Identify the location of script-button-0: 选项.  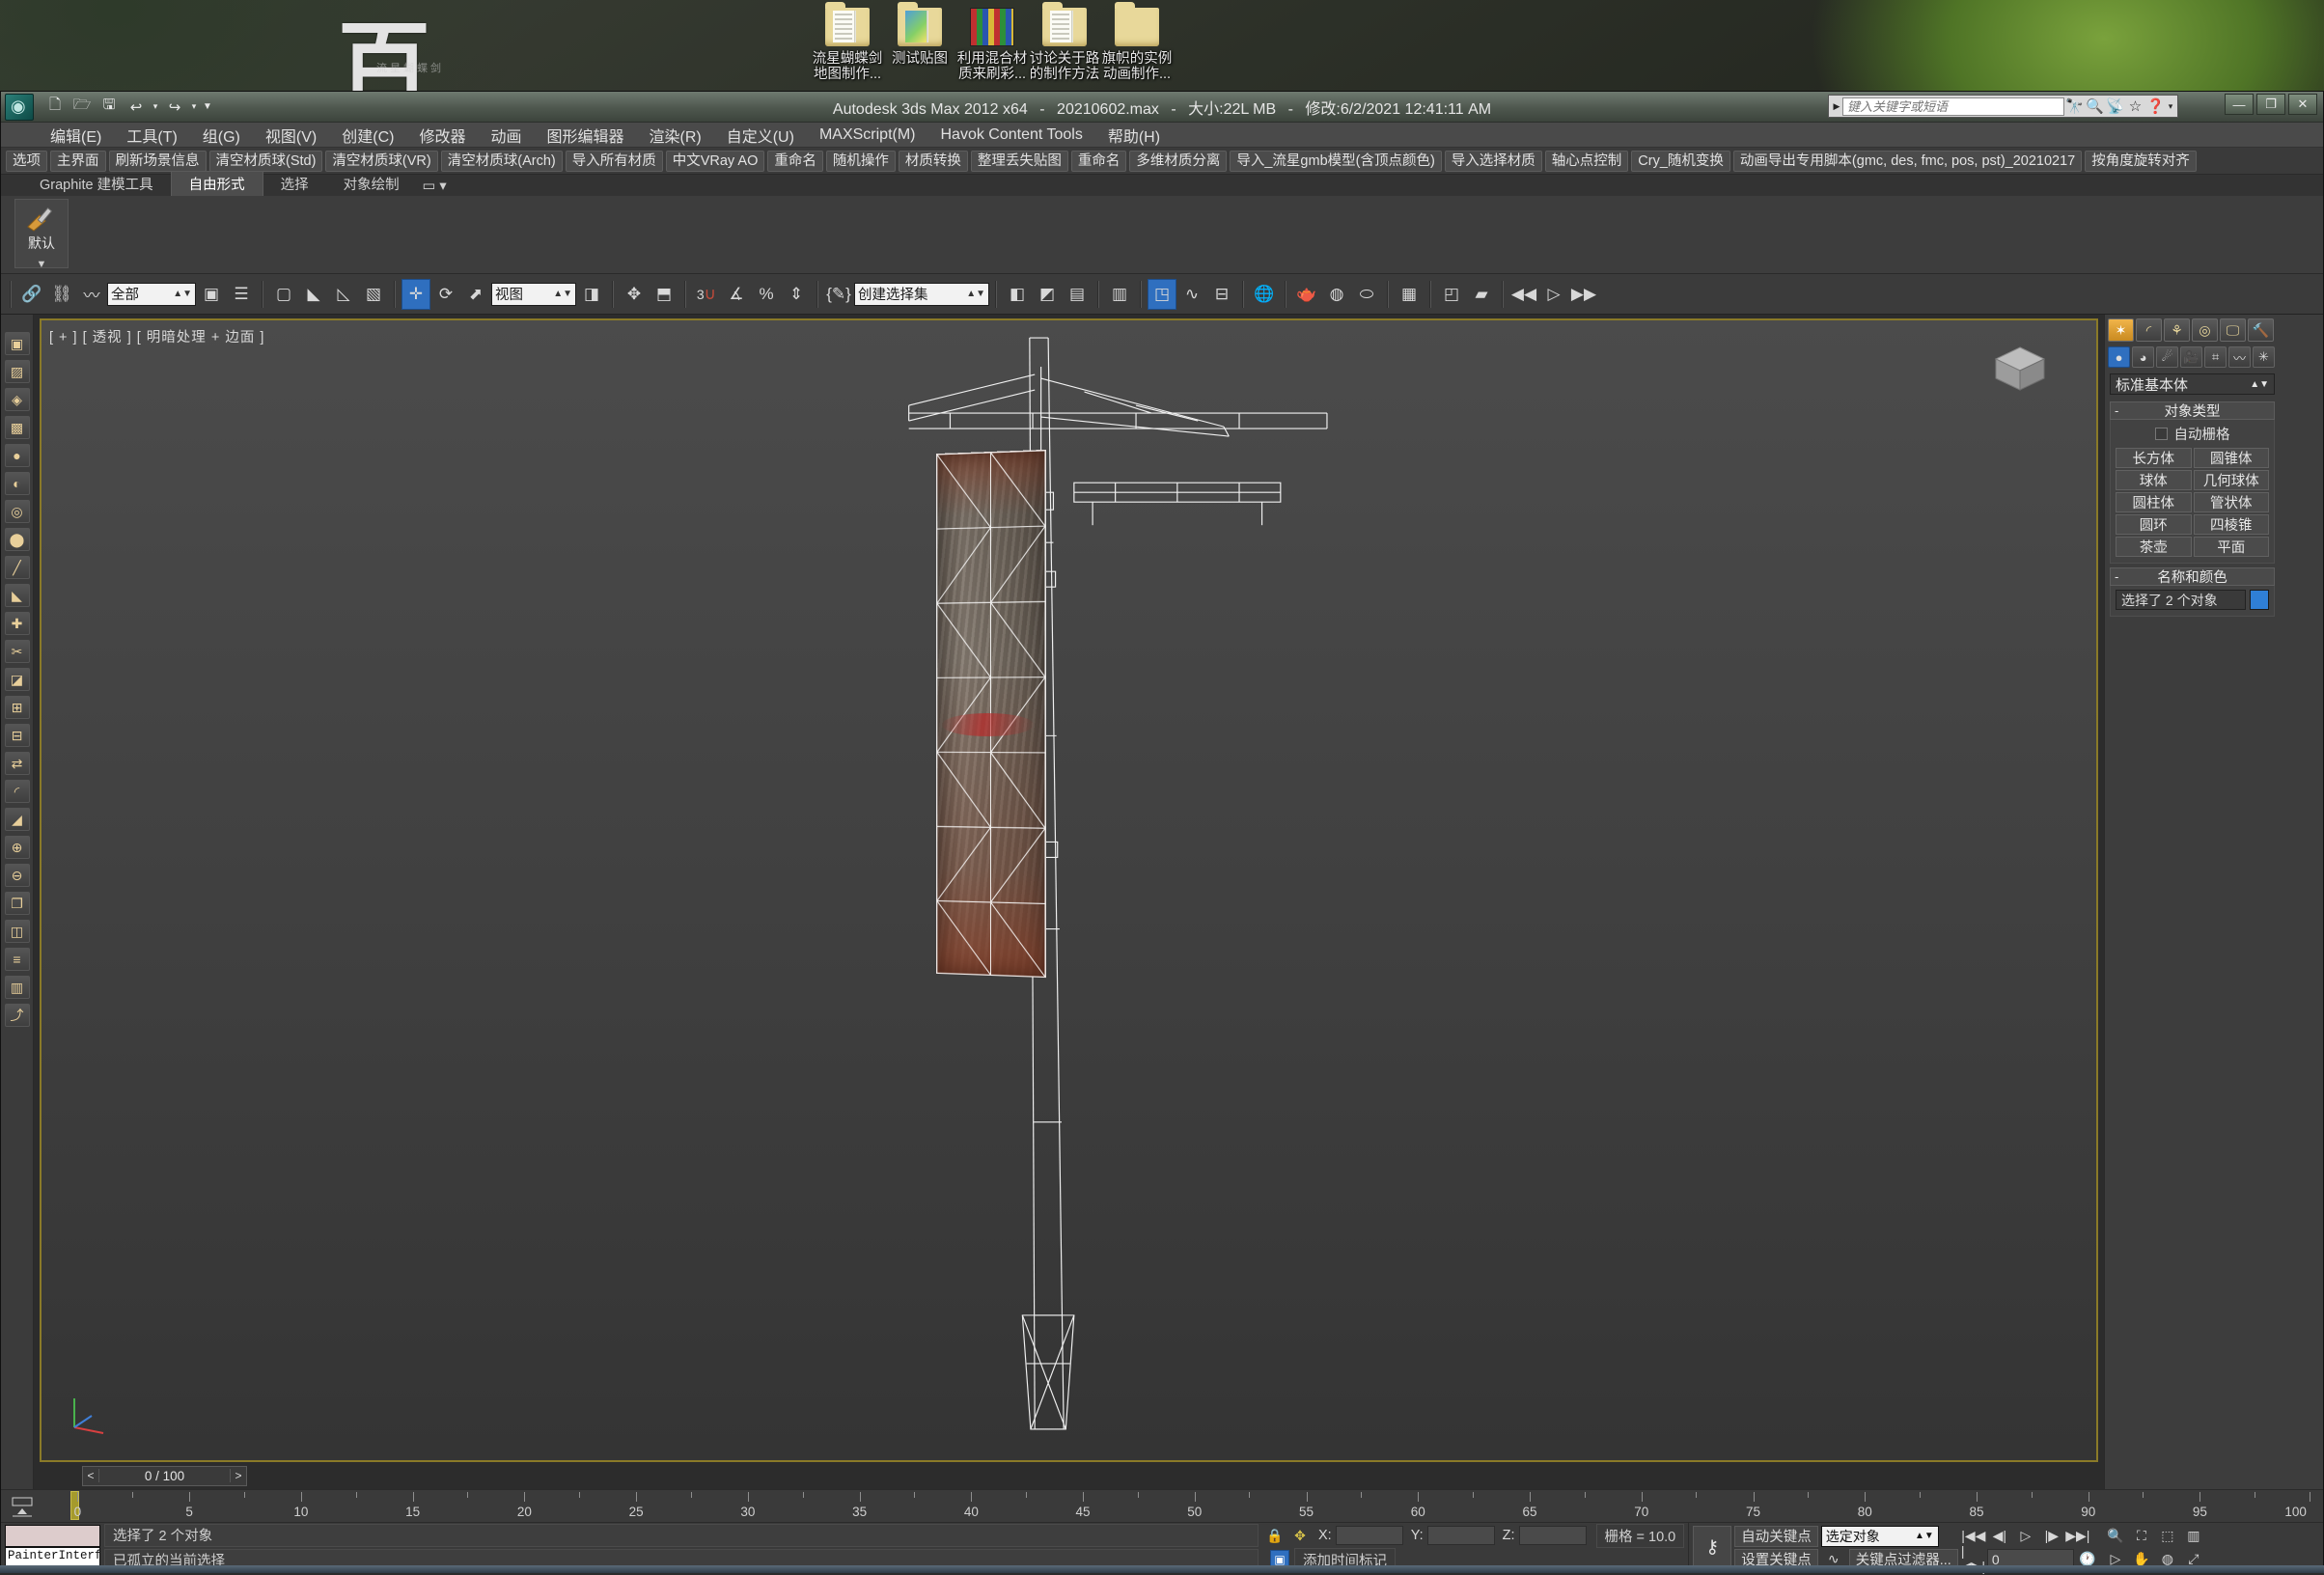
(26, 161).